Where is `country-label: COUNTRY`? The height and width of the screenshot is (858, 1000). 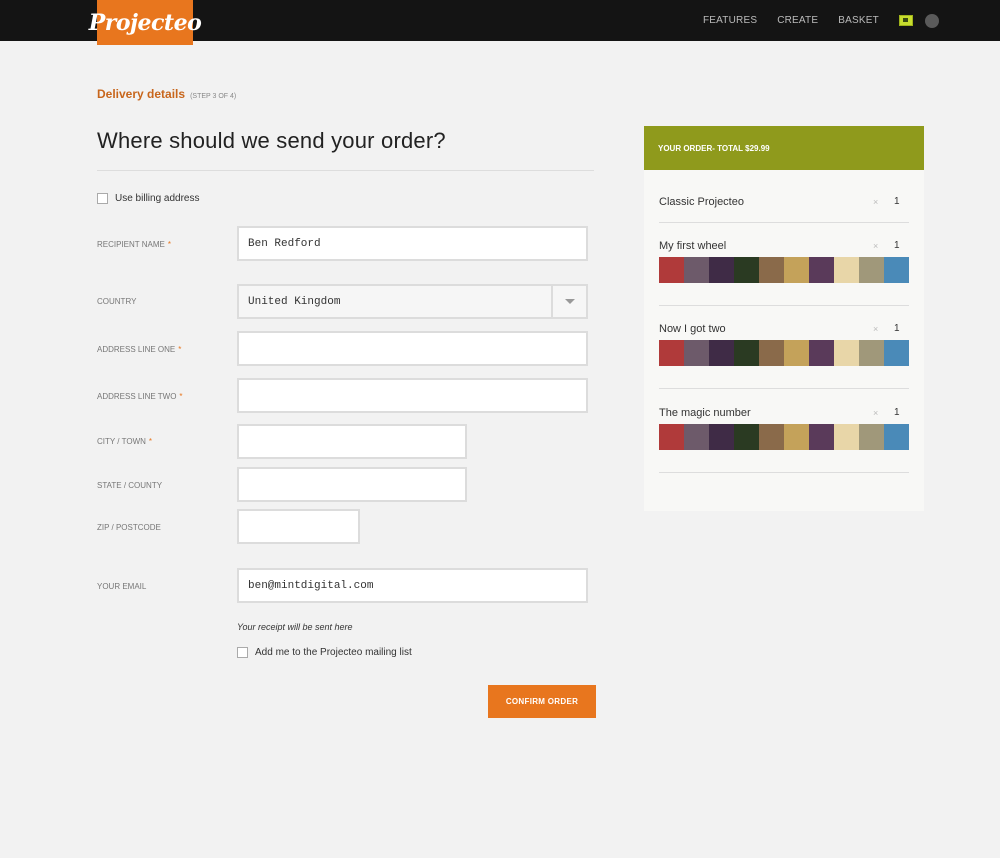 country-label: COUNTRY is located at coordinates (117, 301).